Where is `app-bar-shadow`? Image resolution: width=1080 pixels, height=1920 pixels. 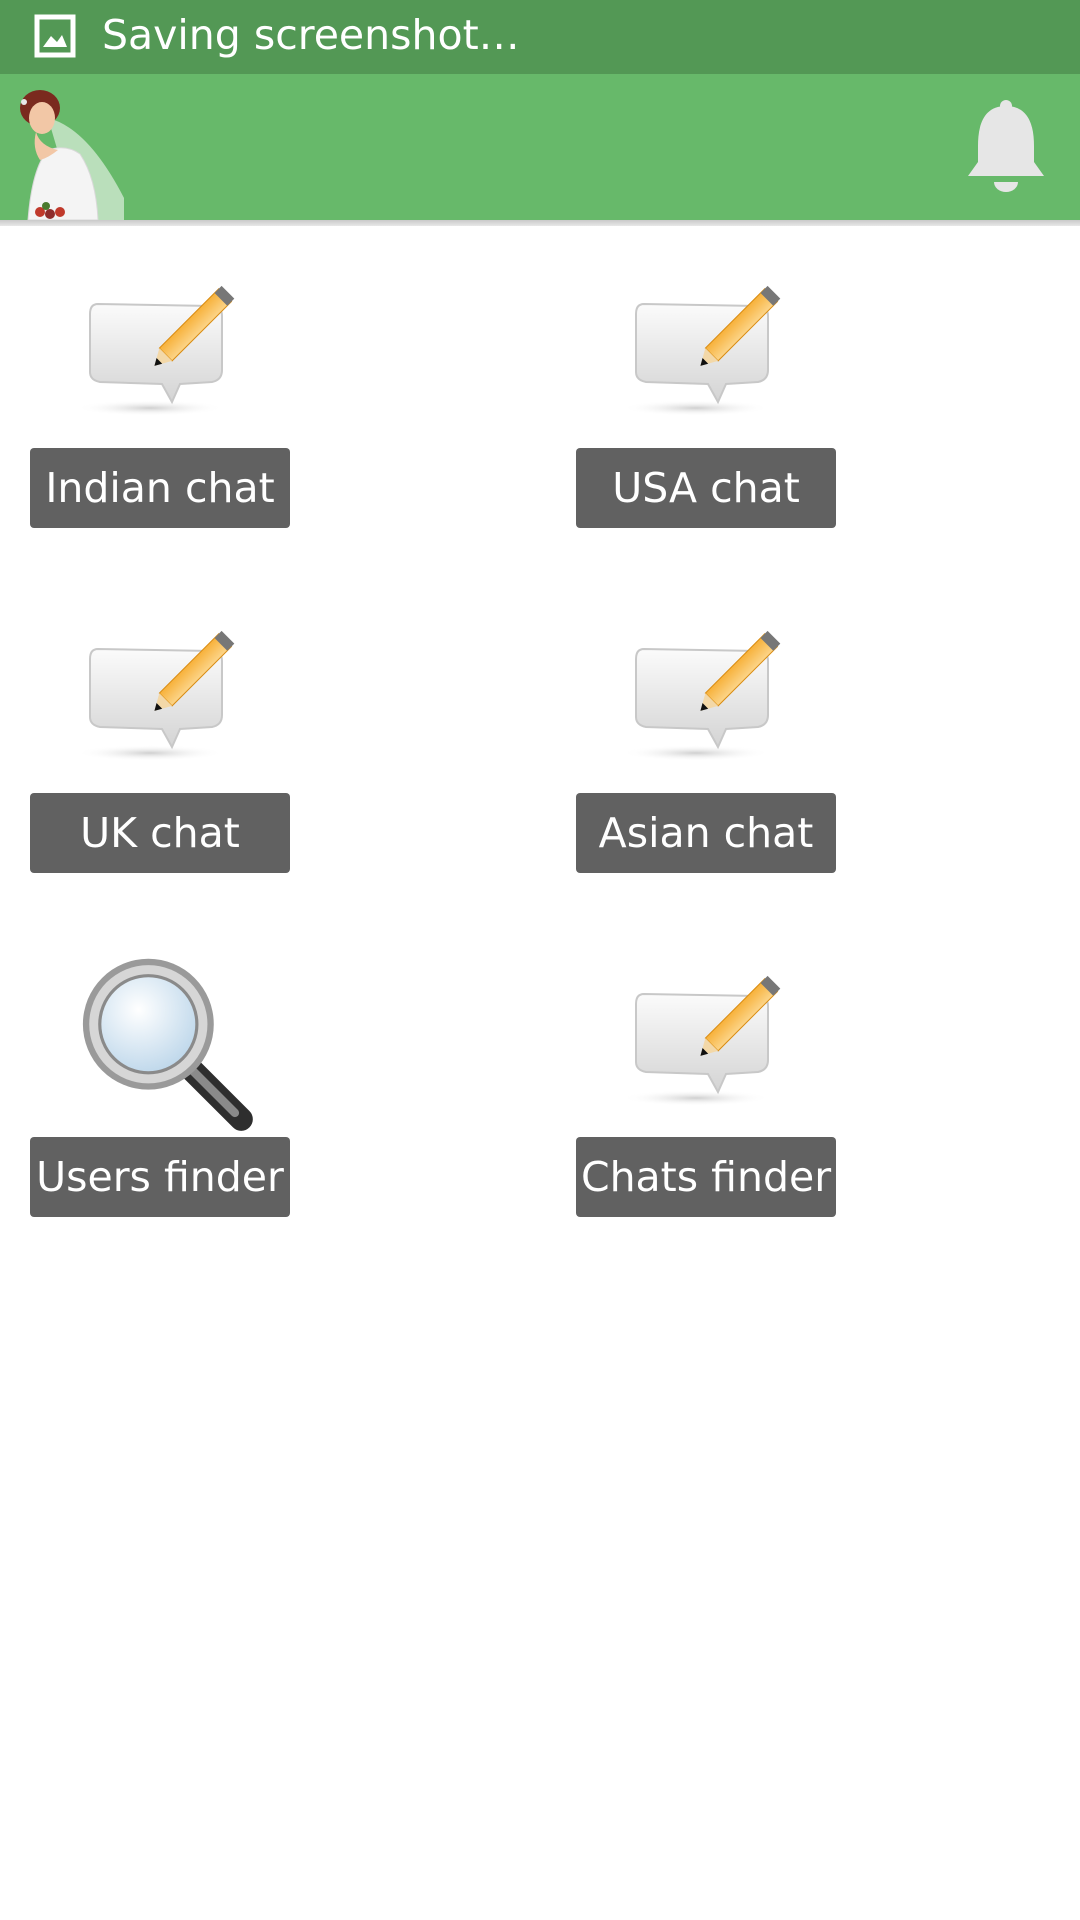
app-bar-shadow is located at coordinates (540, 223).